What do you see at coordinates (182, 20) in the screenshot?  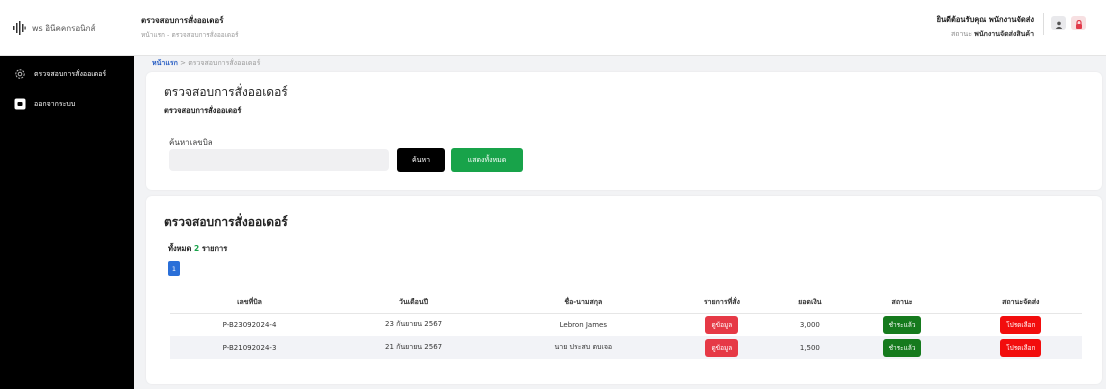 I see `page-title: ตรวจสอบการสั่งออเดอร์` at bounding box center [182, 20].